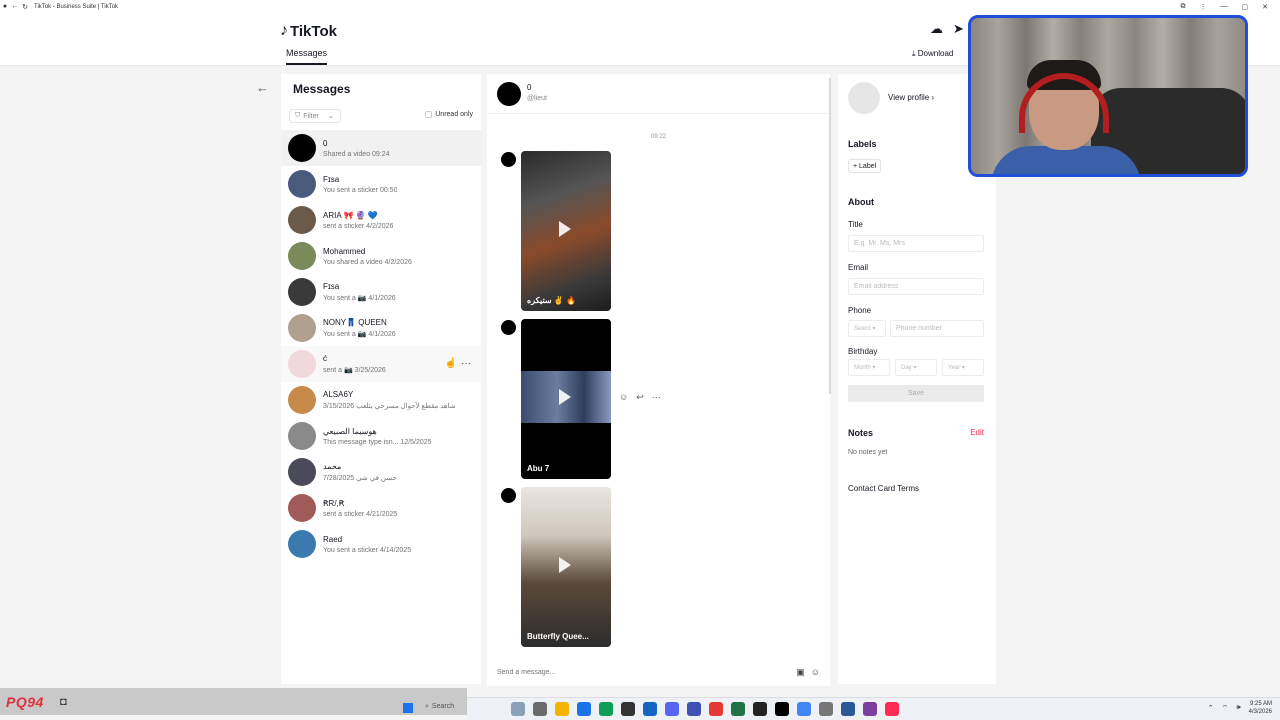  I want to click on conversation-item: Fɪsa You sent a 📷 4/1/2026, so click(381, 292).